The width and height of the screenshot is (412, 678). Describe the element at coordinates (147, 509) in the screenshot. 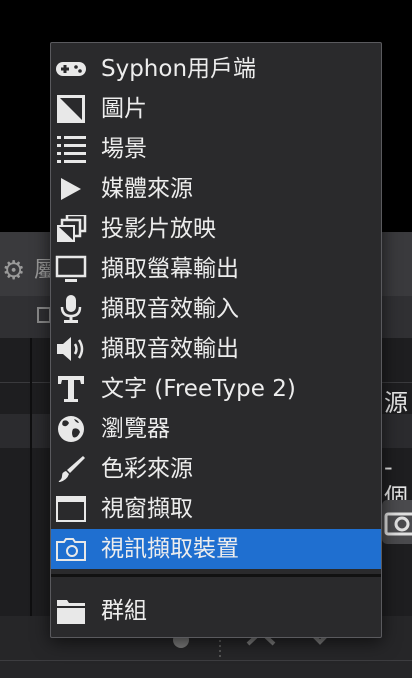

I see `menu-item-label: 視窗擷取` at that location.